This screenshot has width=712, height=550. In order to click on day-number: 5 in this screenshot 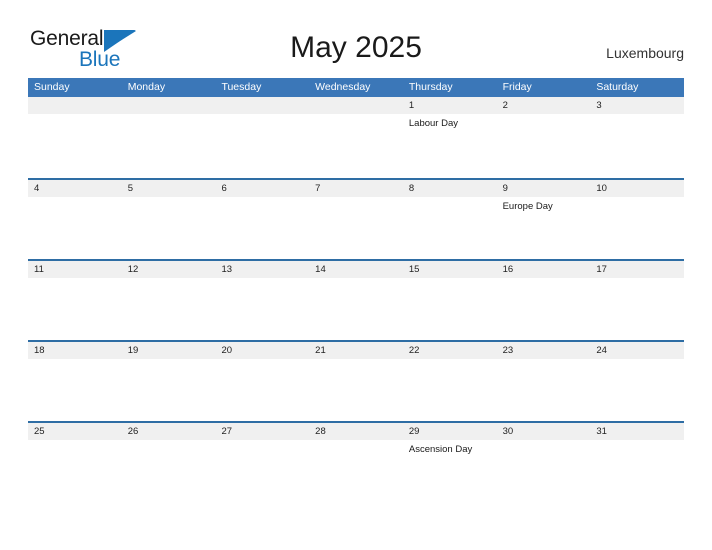, I will do `click(168, 188)`.